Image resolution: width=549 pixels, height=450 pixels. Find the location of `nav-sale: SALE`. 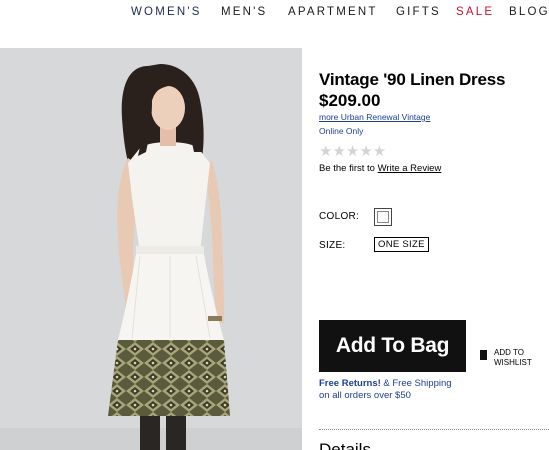

nav-sale: SALE is located at coordinates (475, 12).